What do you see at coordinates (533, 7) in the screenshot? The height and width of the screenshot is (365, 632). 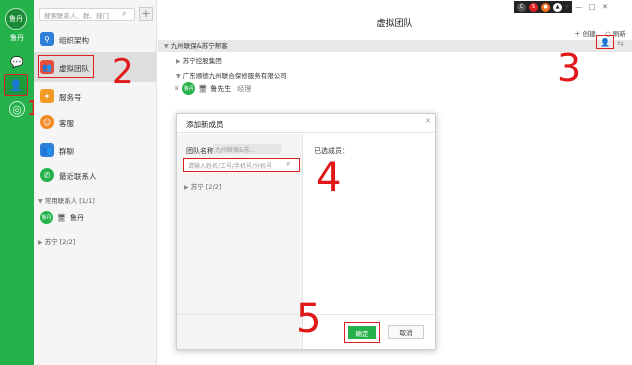 I see `tray-icon: S` at bounding box center [533, 7].